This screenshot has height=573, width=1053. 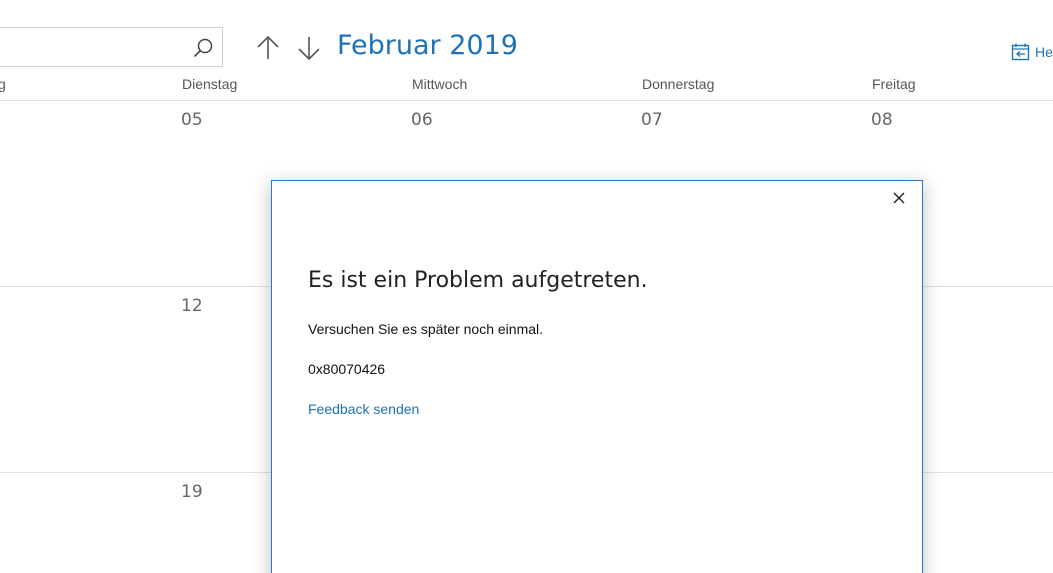 What do you see at coordinates (440, 84) in the screenshot?
I see `day-header-wednesday: Mittwoch` at bounding box center [440, 84].